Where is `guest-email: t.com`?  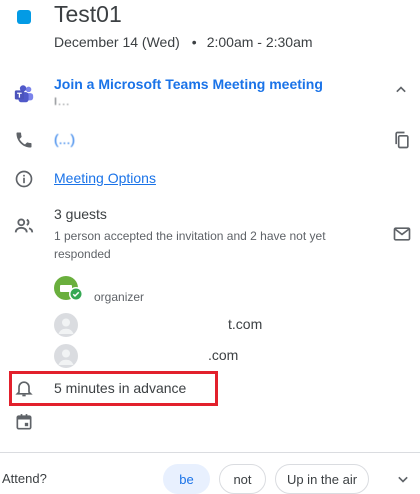 guest-email: t.com is located at coordinates (245, 324).